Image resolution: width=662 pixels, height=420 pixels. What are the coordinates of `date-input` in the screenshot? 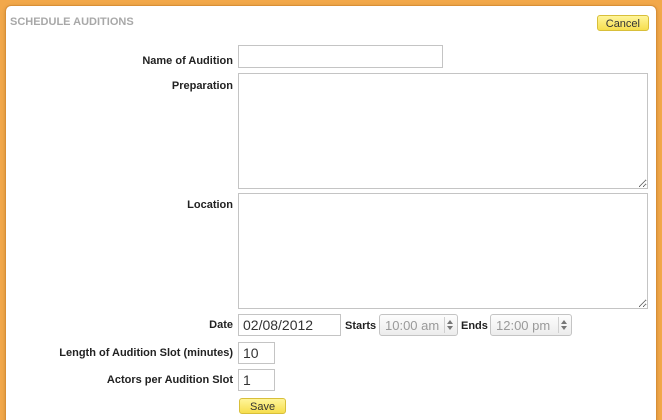 It's located at (289, 325).